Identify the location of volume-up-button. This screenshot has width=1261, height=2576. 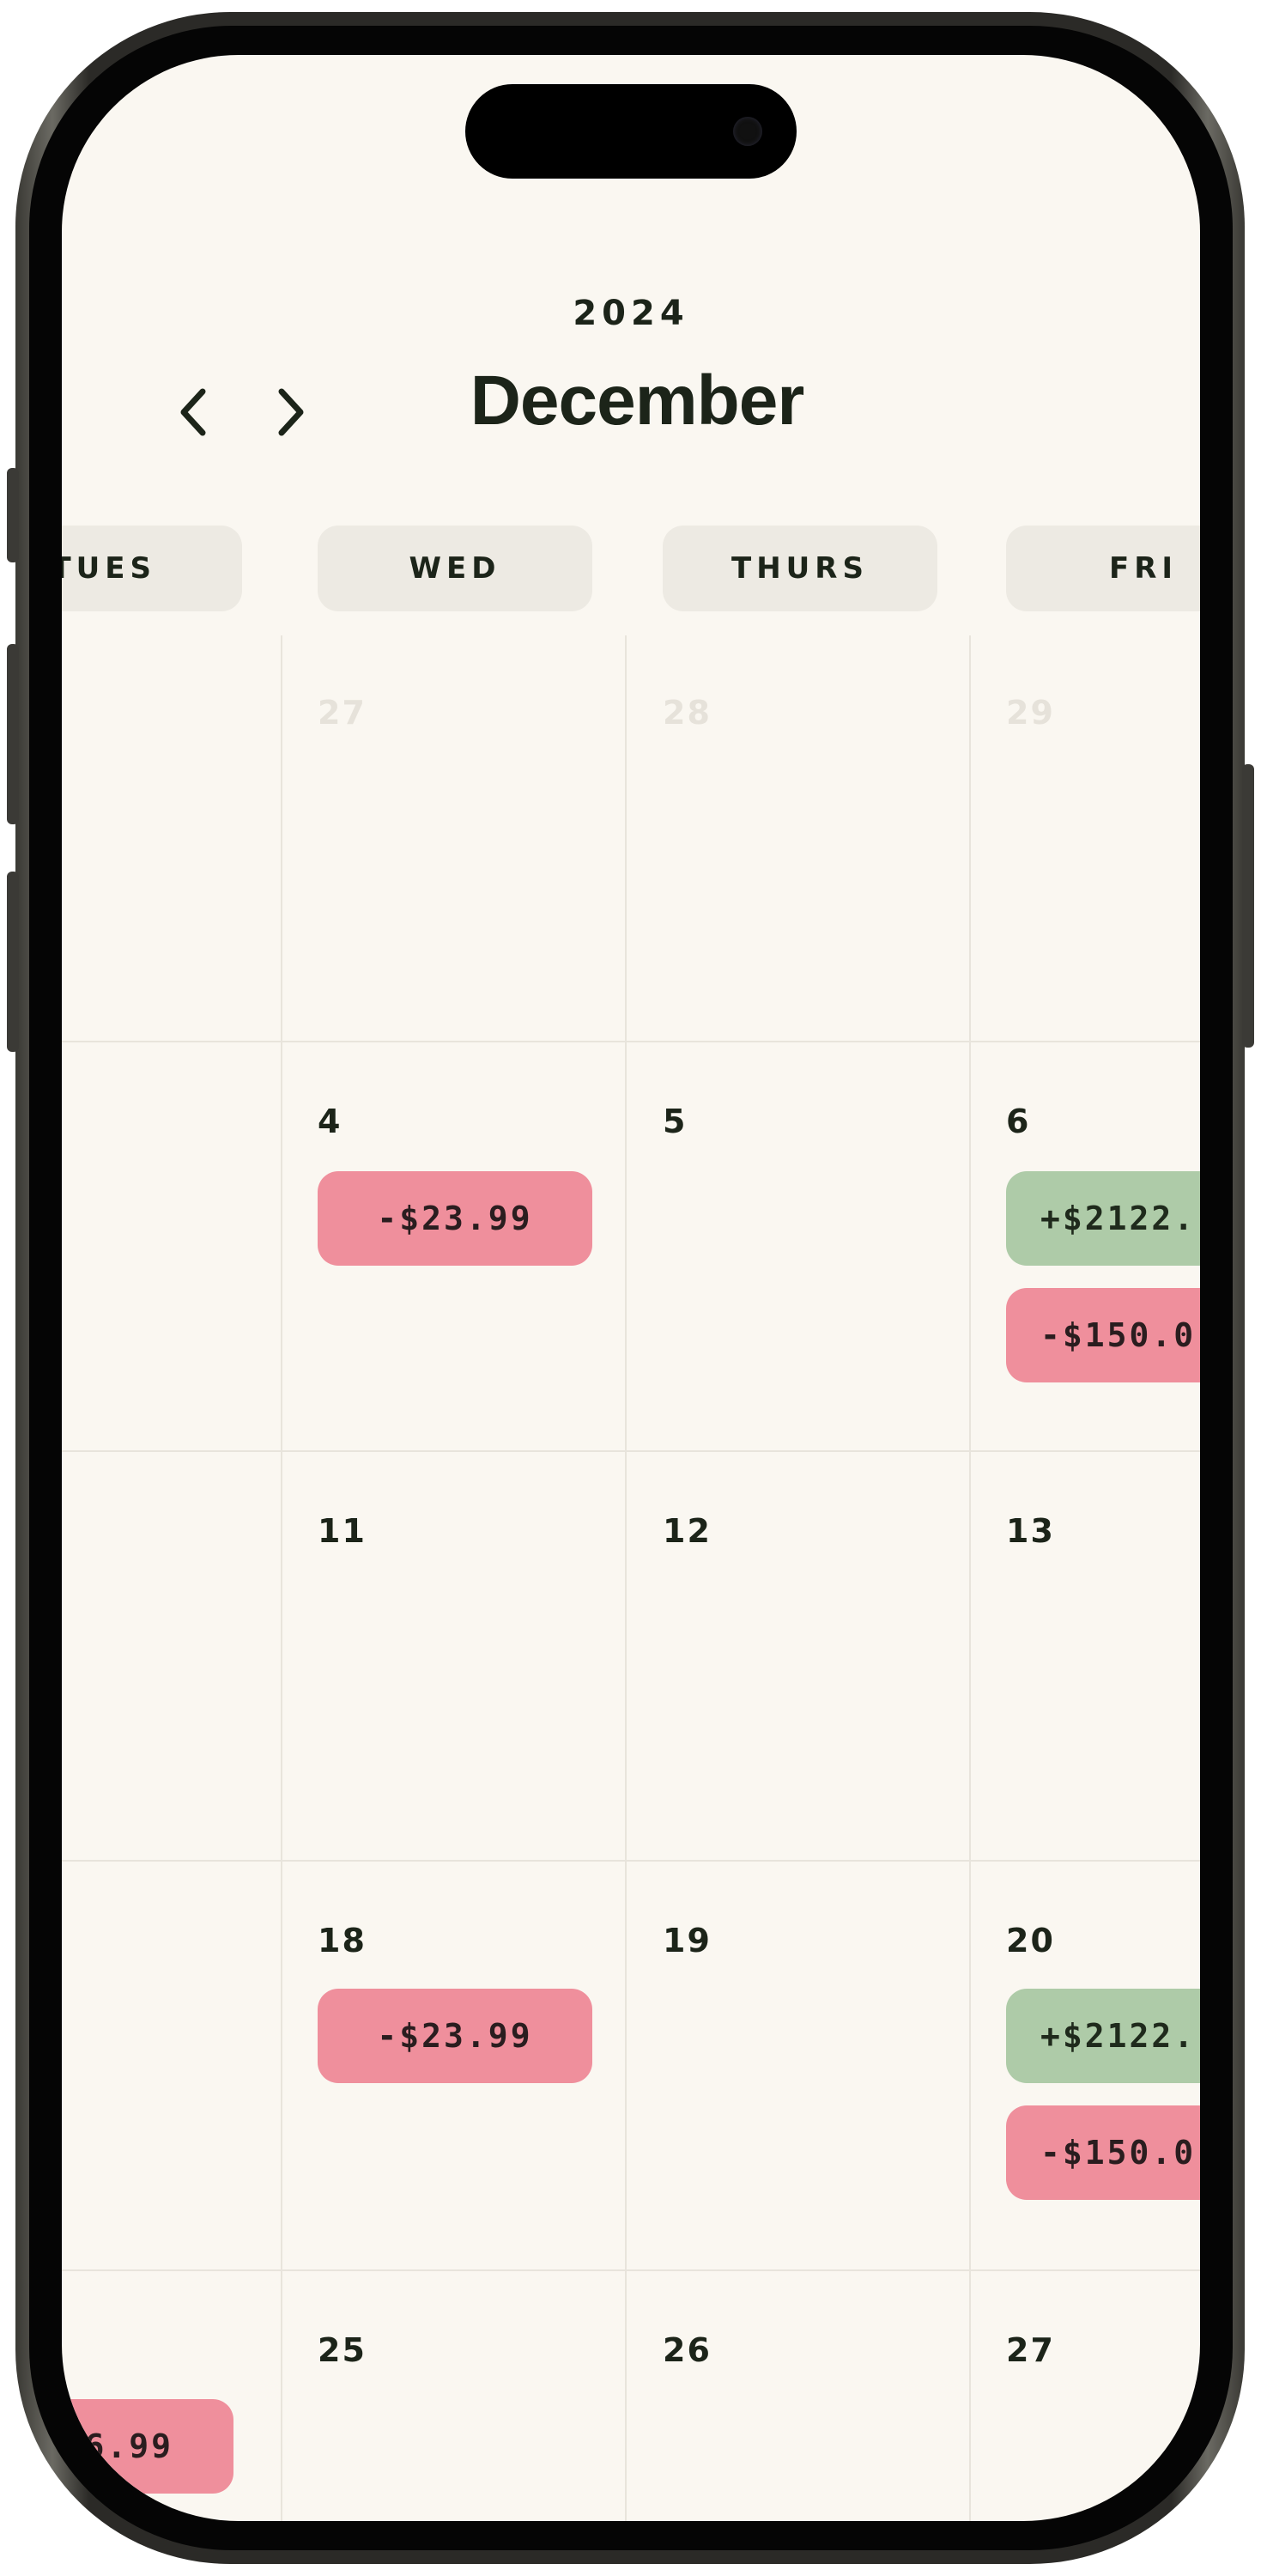
(13, 734).